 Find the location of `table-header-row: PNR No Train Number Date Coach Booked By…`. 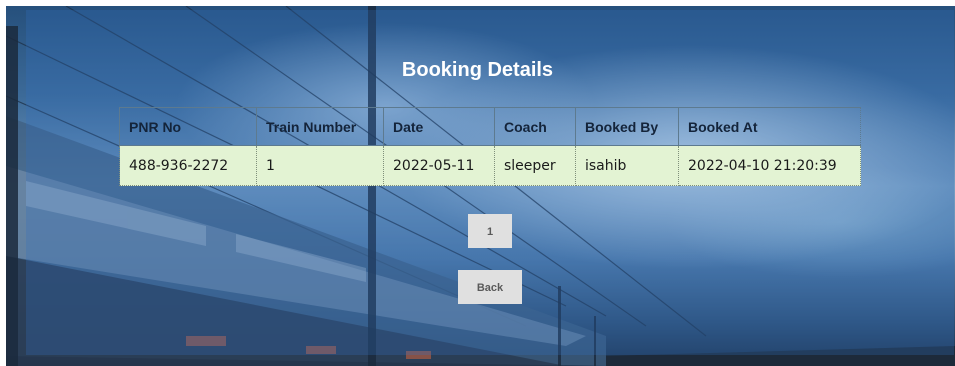

table-header-row: PNR No Train Number Date Coach Booked By… is located at coordinates (490, 126).